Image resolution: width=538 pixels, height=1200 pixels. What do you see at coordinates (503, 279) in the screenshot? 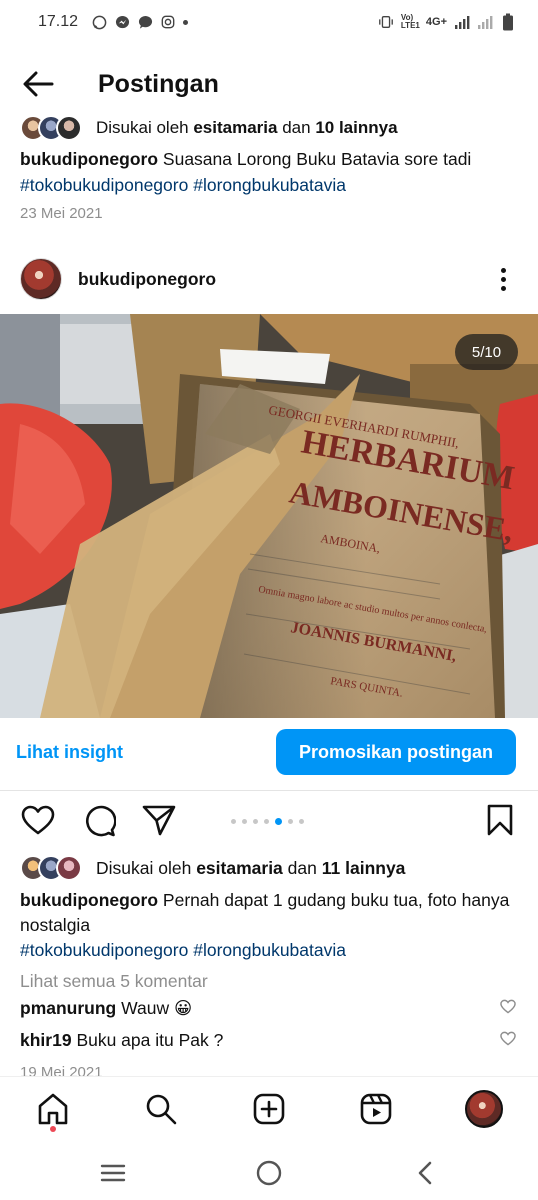
I see `more-options-button` at bounding box center [503, 279].